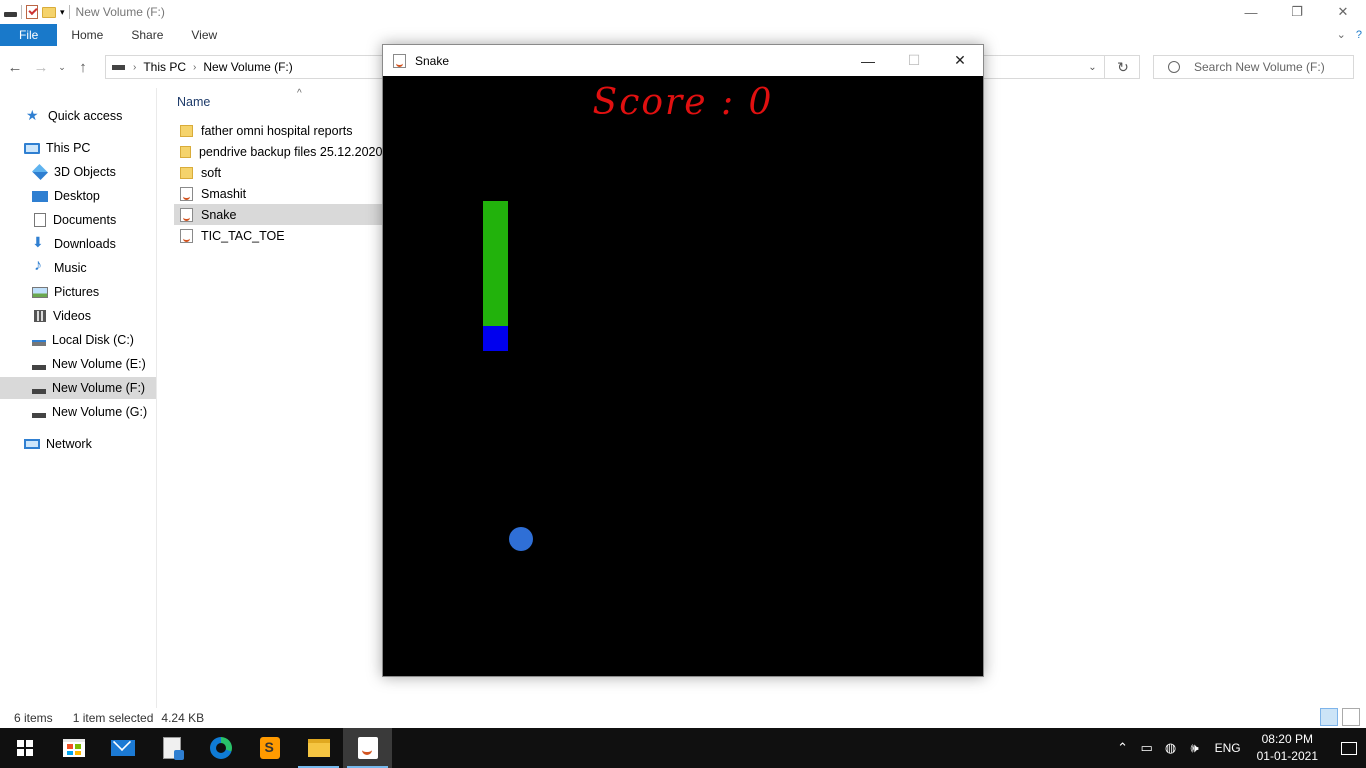 This screenshot has width=1366, height=768. Describe the element at coordinates (269, 748) in the screenshot. I see `taskbar-sublime-text` at that location.